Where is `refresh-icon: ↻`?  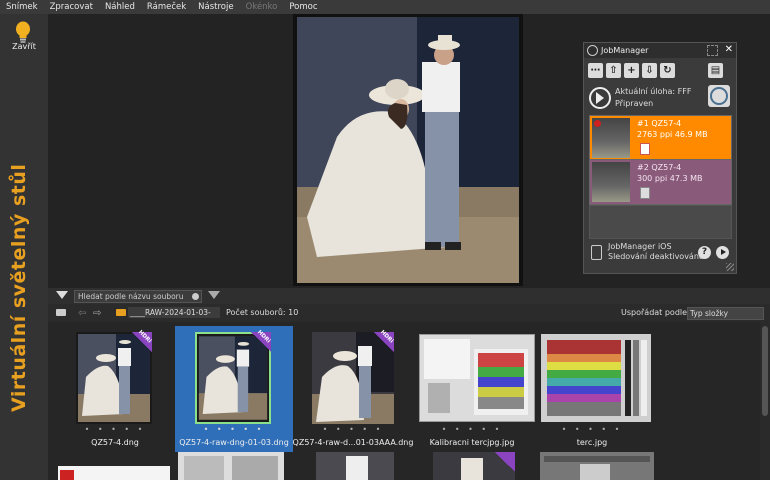
refresh-icon: ↻ is located at coordinates (667, 70).